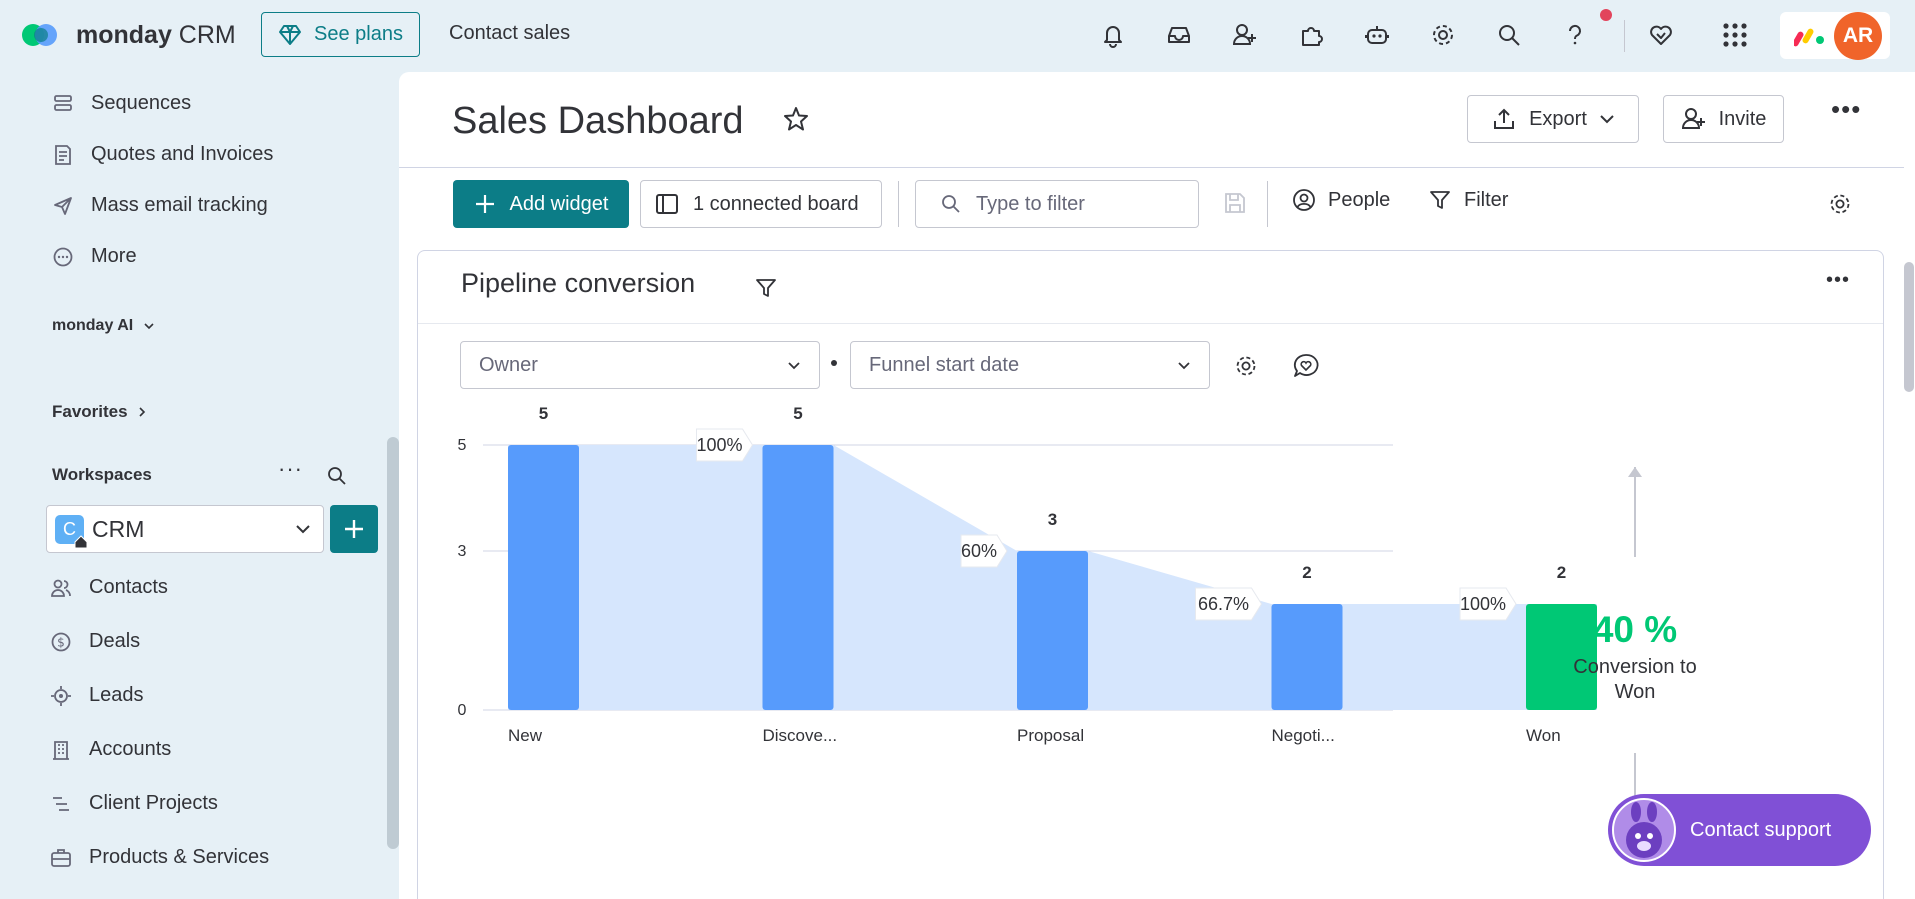  I want to click on more-options-icon: •••, so click(1846, 109).